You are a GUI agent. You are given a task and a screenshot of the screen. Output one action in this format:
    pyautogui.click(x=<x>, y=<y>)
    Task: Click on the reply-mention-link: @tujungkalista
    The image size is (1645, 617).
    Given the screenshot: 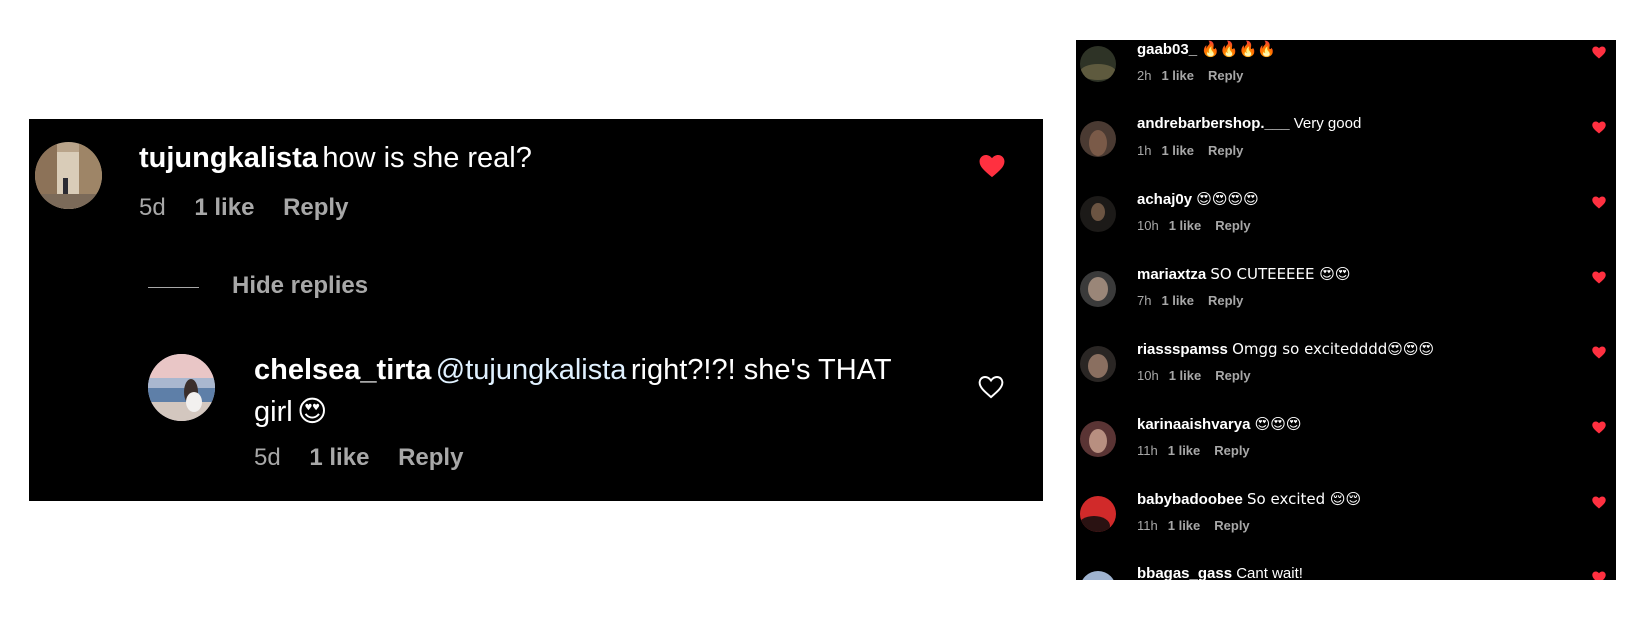 What is the action you would take?
    pyautogui.click(x=531, y=370)
    